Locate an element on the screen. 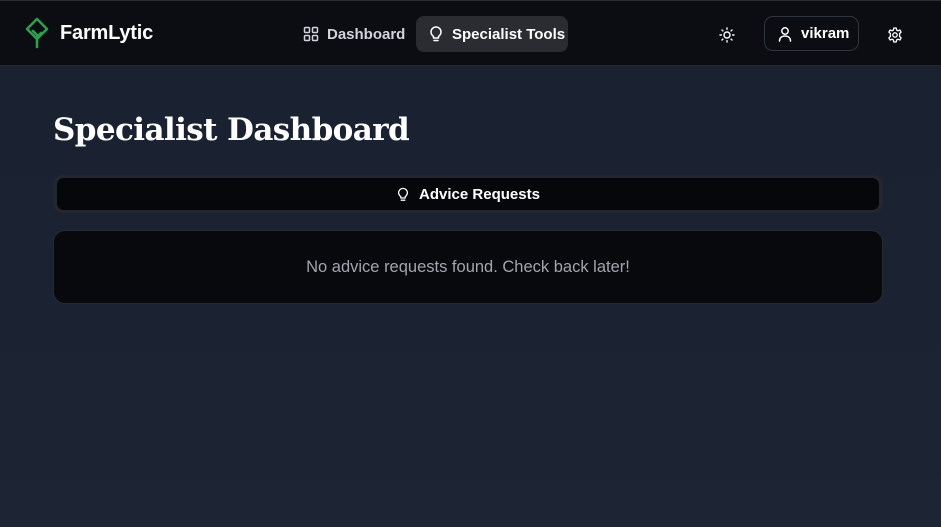 This screenshot has width=941, height=527. tabs-list: Advice Requests is located at coordinates (468, 194).